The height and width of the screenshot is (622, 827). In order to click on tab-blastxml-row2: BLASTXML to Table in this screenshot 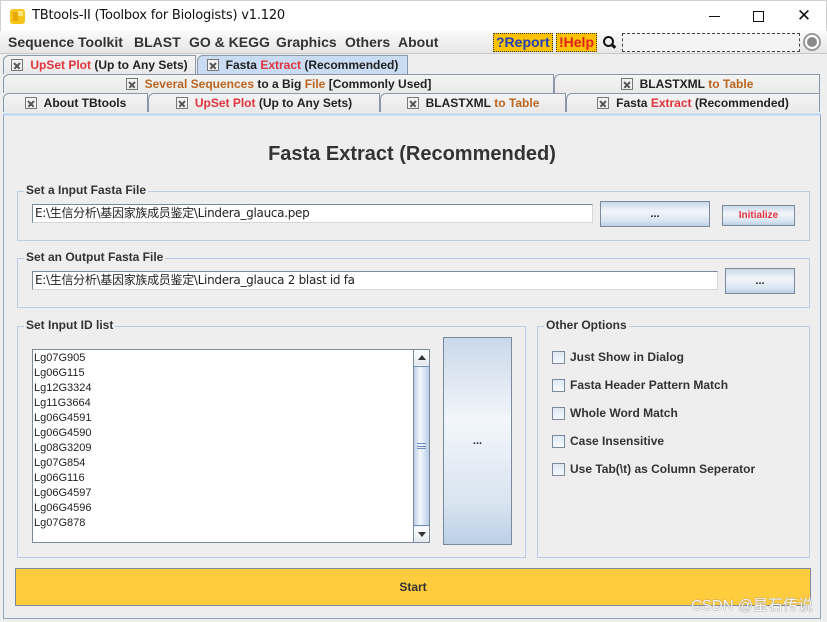, I will do `click(687, 83)`.